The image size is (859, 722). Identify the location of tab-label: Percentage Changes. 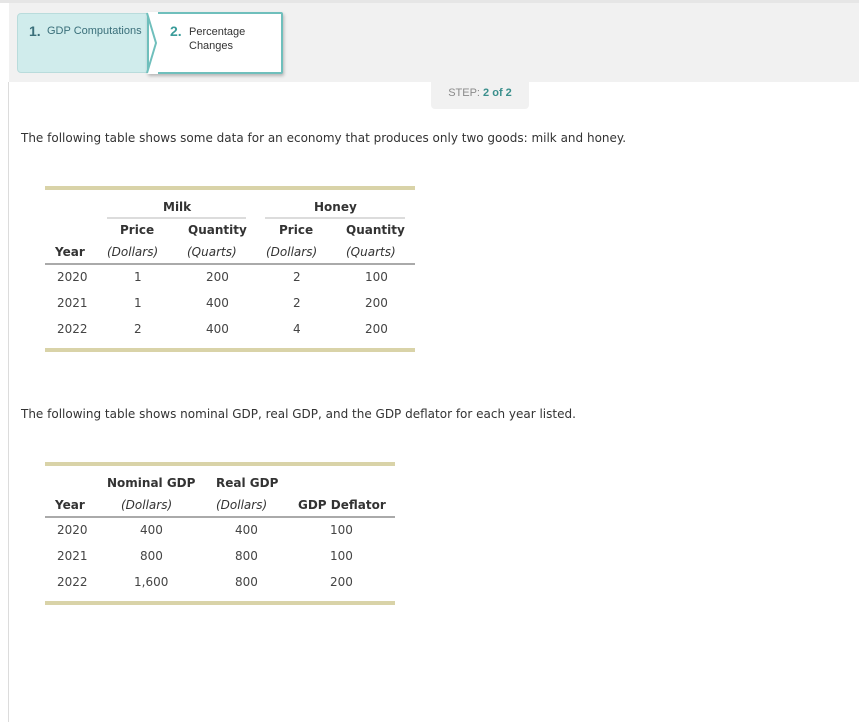
(217, 39).